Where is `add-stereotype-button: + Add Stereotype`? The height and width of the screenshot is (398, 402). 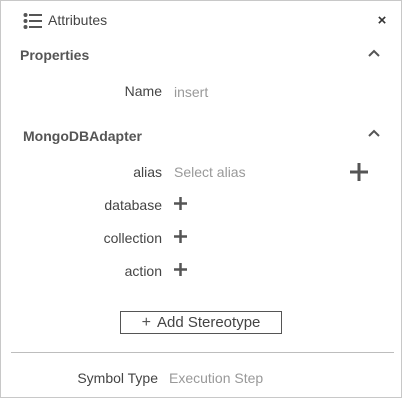 add-stereotype-button: + Add Stereotype is located at coordinates (201, 322).